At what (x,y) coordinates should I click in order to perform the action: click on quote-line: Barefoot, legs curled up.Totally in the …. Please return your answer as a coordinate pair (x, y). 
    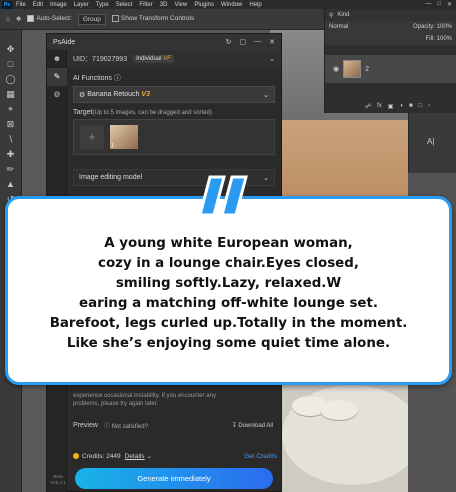
    Looking at the image, I should click on (228, 323).